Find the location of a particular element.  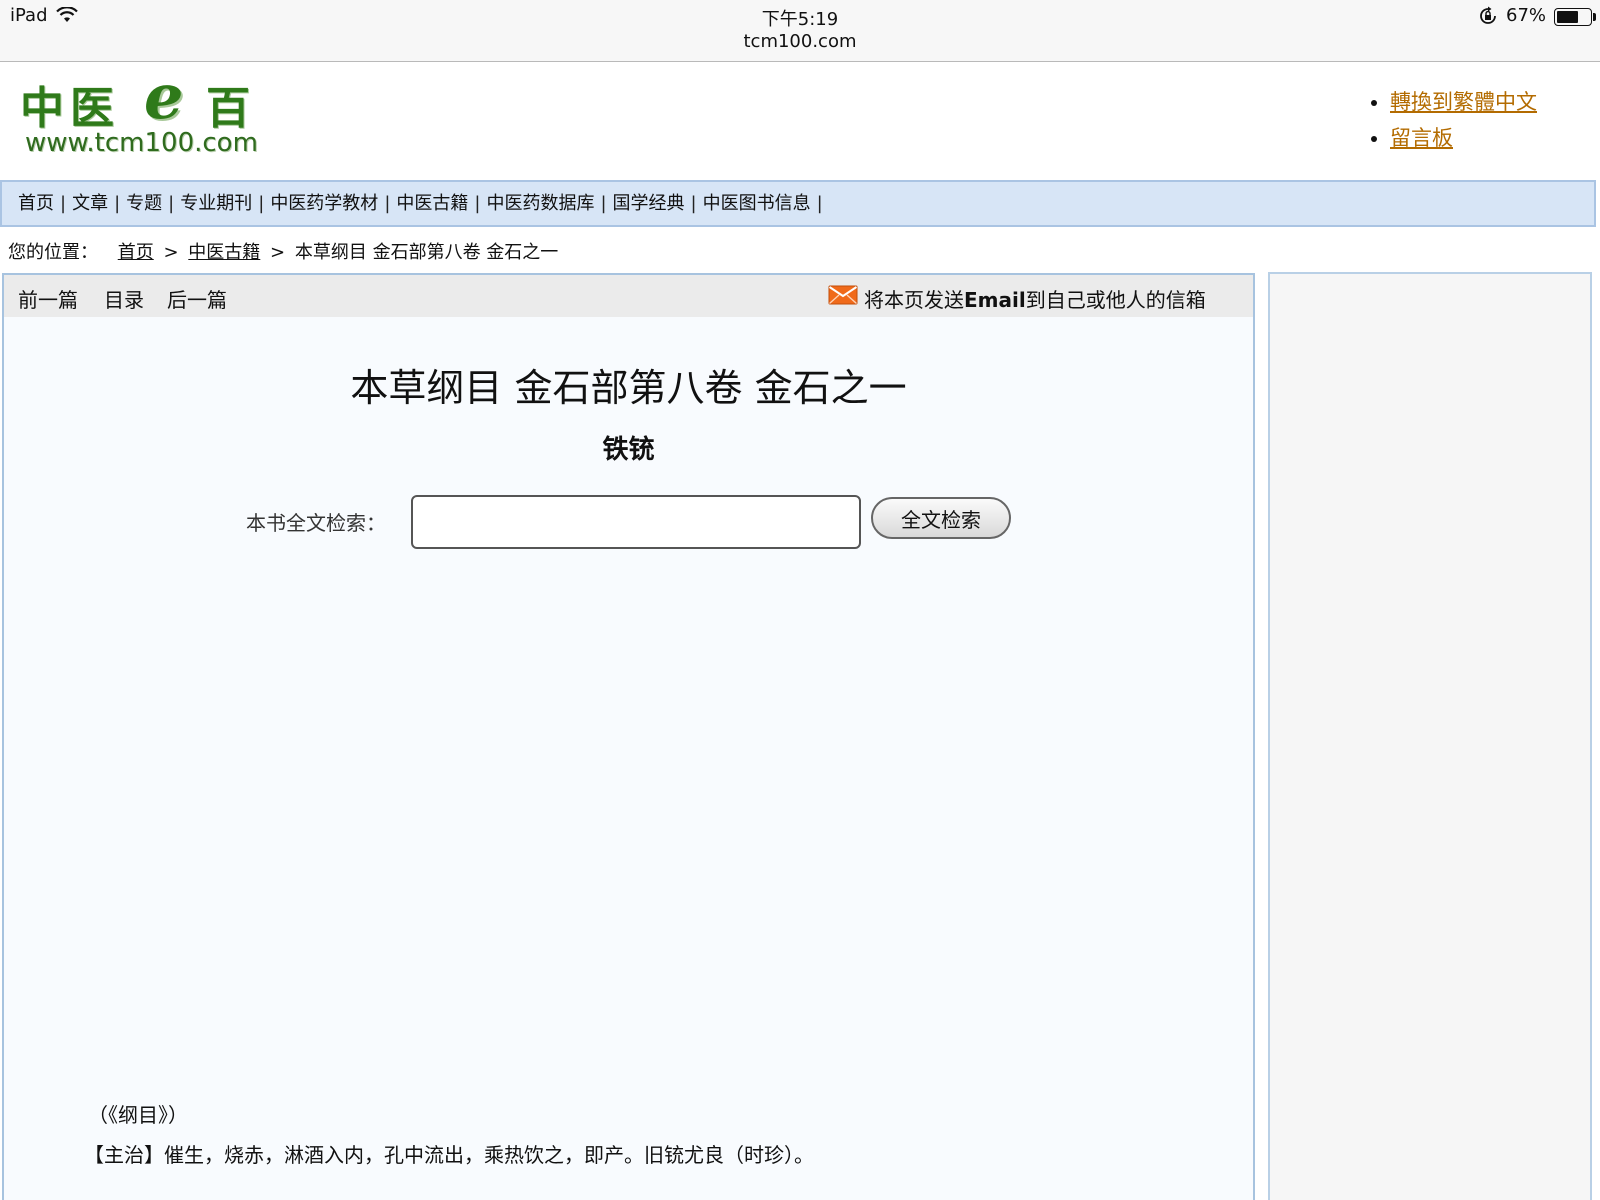

nav-item-topics: 专题 is located at coordinates (144, 203).